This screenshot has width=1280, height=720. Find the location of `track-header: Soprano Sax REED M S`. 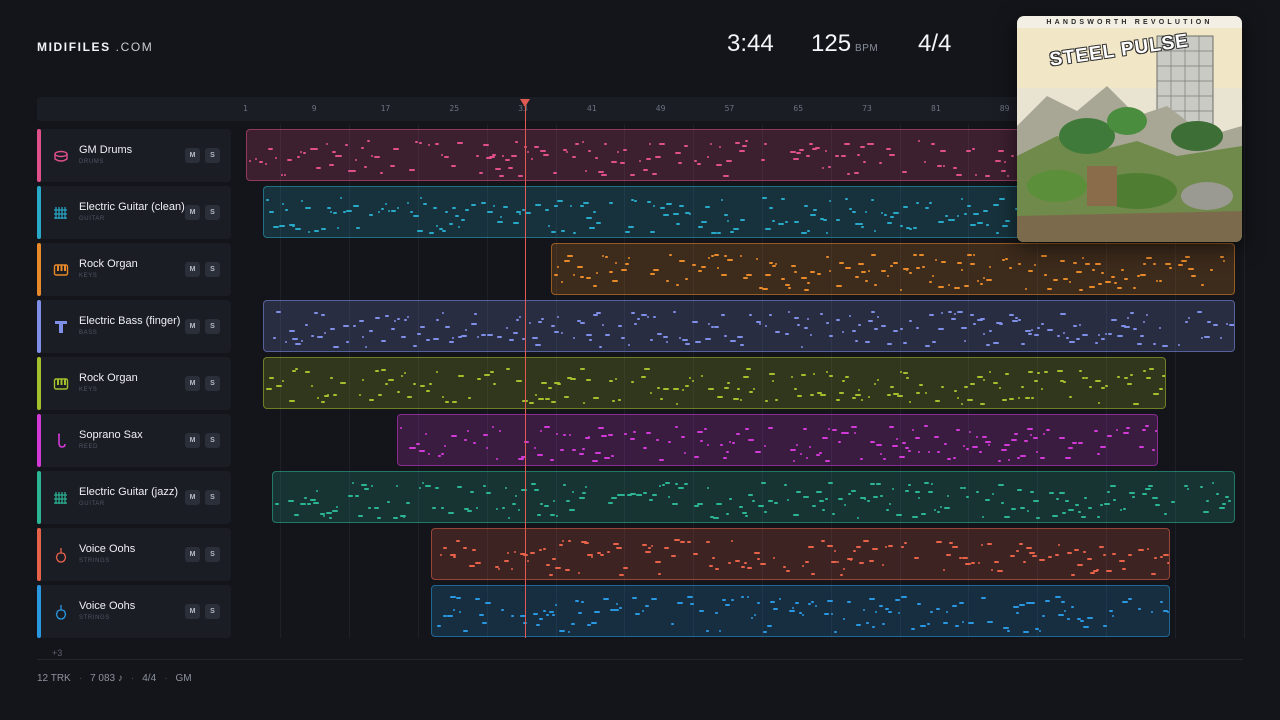

track-header: Soprano Sax REED M S is located at coordinates (134, 440).